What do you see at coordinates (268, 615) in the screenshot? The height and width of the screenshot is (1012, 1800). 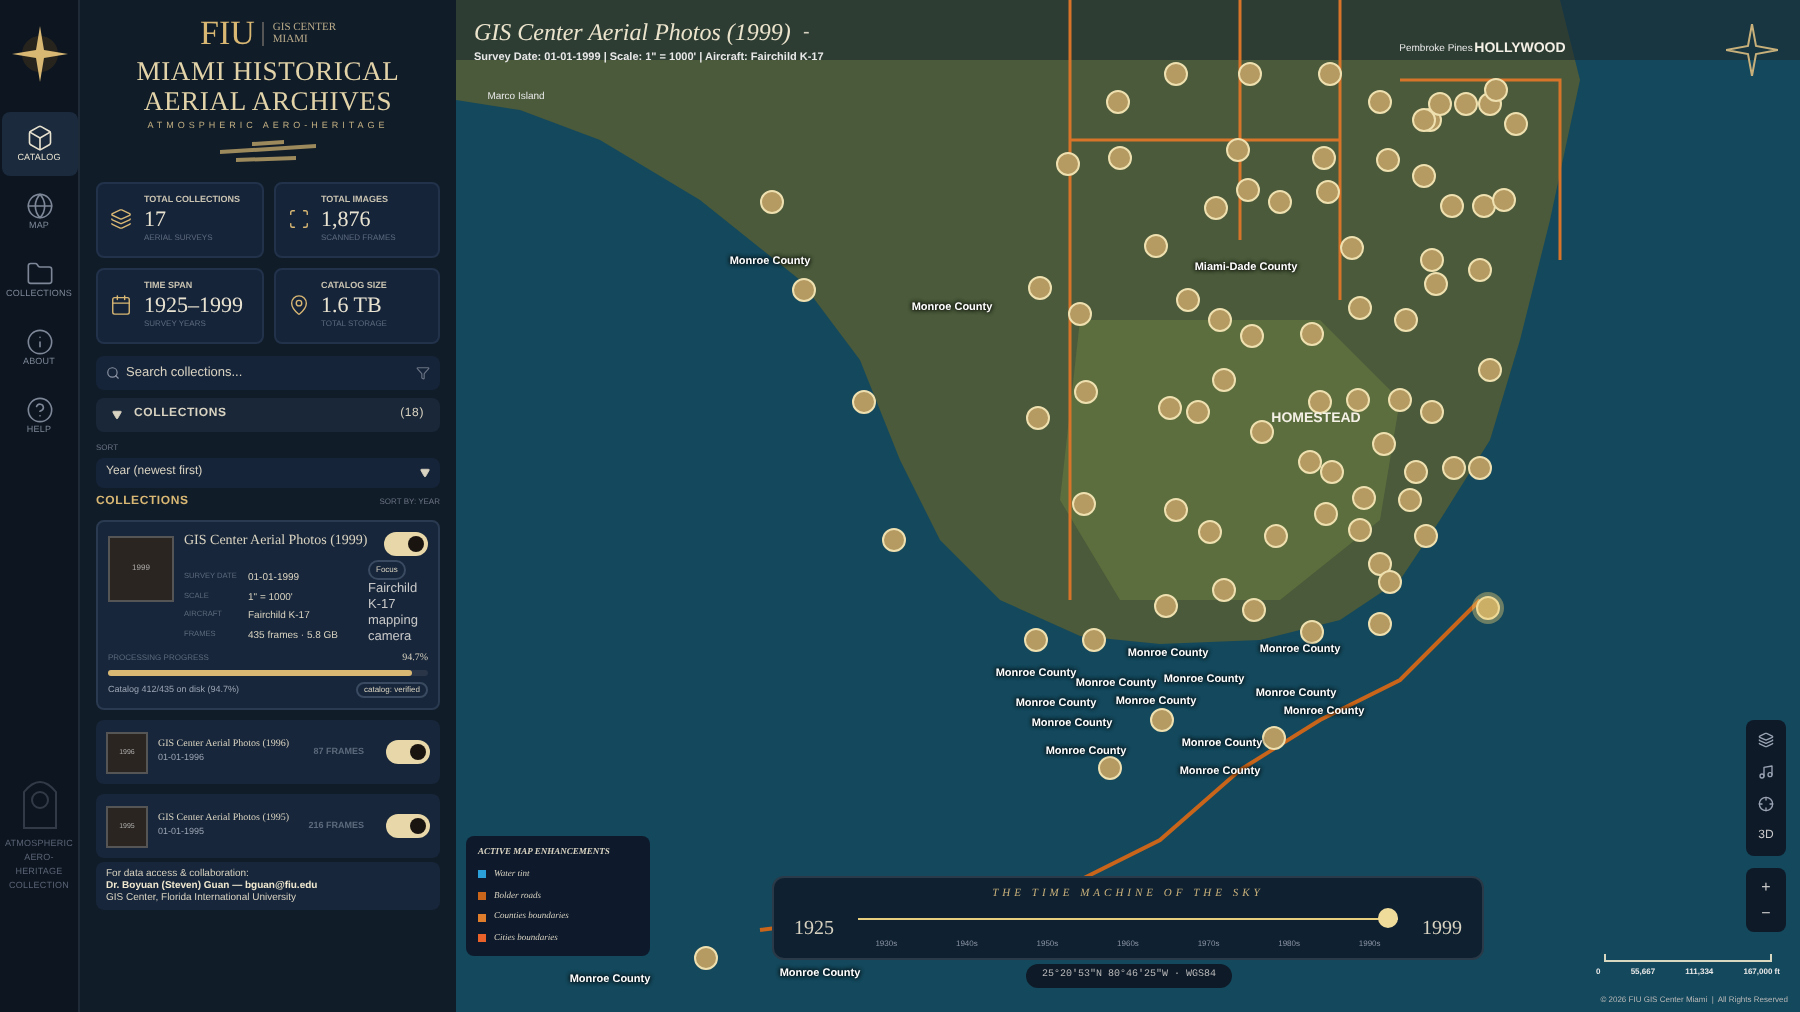 I see `collection-card` at bounding box center [268, 615].